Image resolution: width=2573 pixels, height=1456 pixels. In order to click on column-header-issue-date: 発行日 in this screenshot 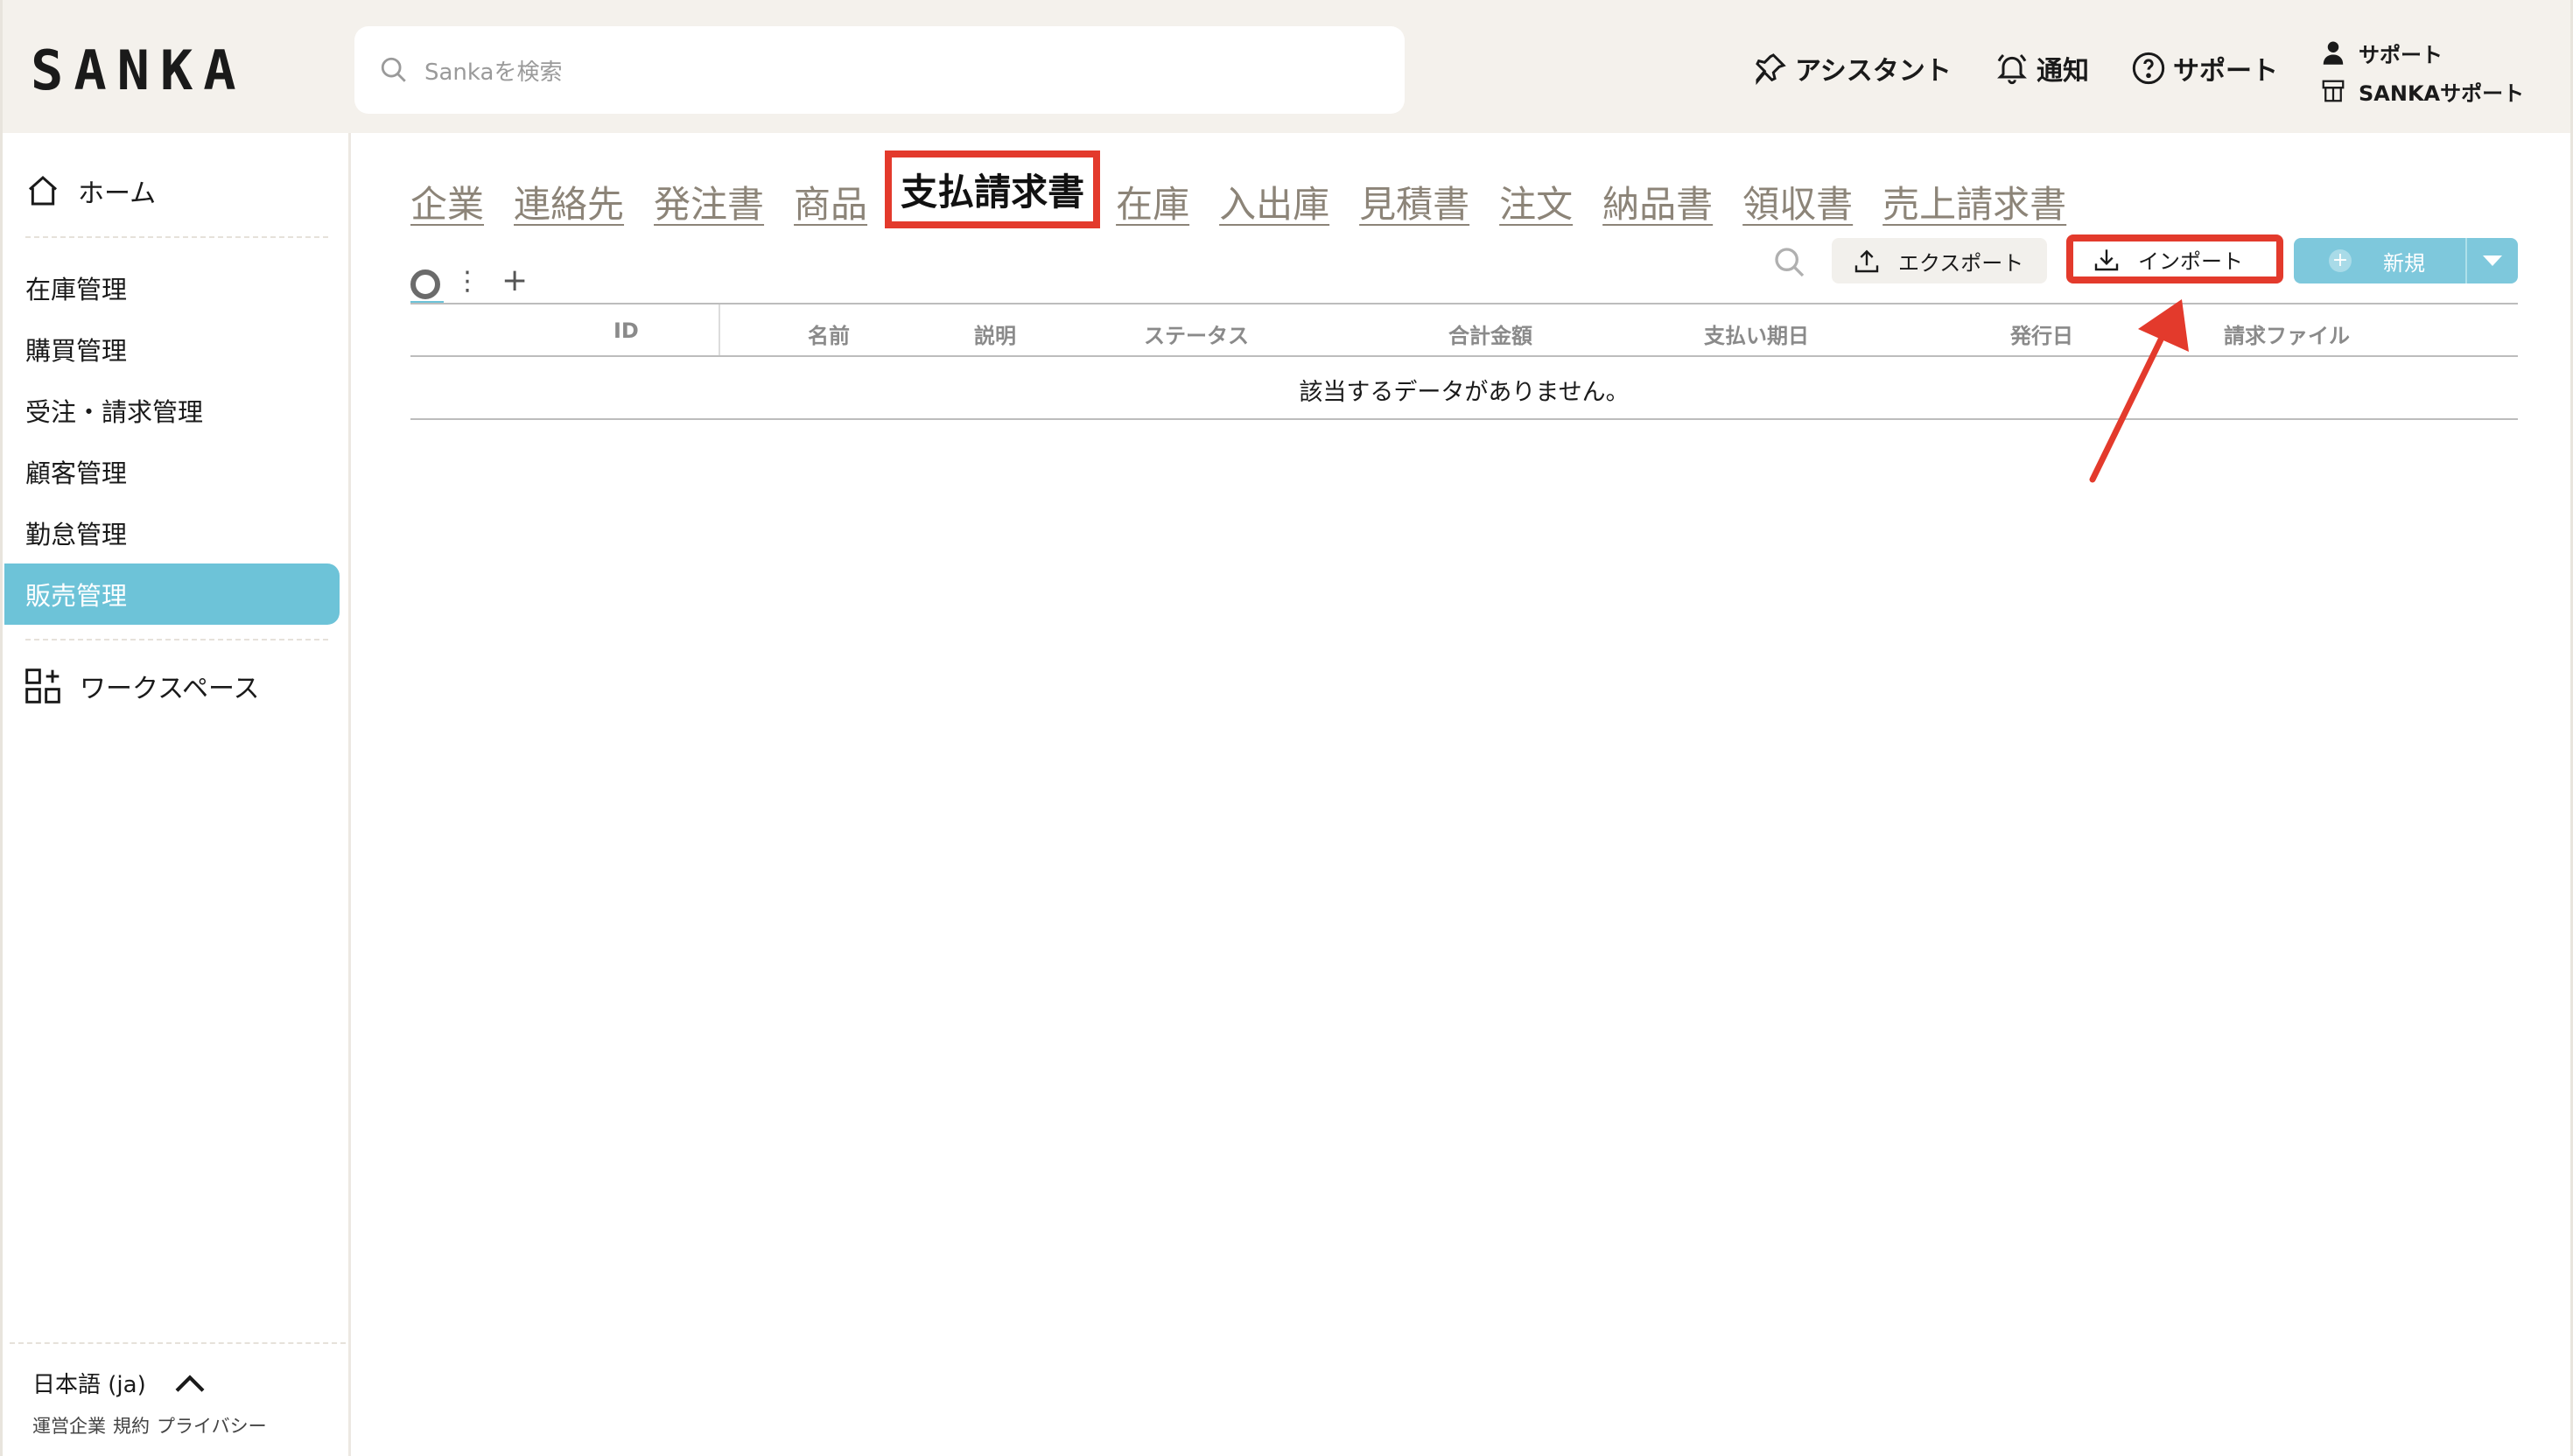, I will do `click(2041, 333)`.